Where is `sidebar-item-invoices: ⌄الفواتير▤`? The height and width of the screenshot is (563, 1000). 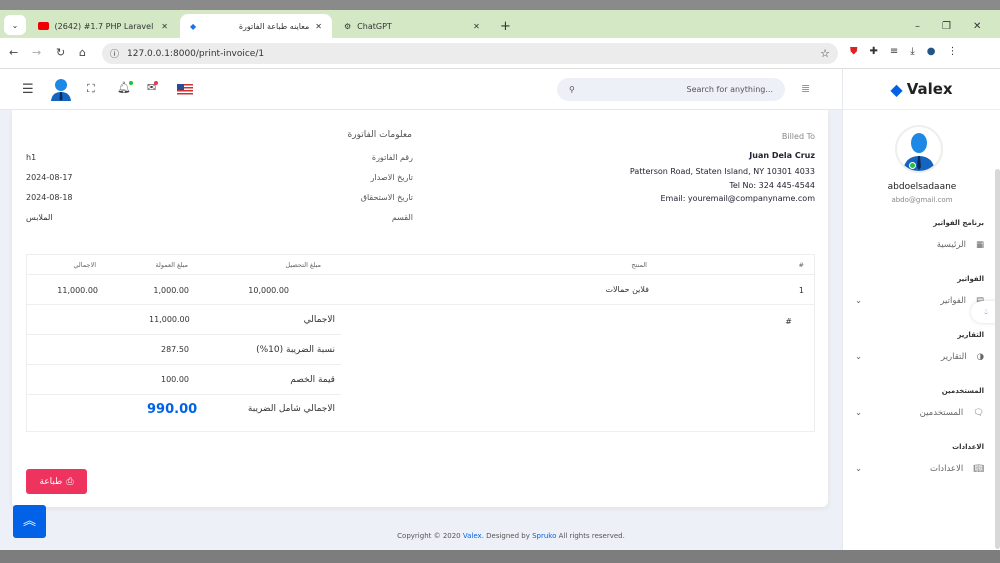
sidebar-item-invoices: ⌄الفواتير▤ is located at coordinates (919, 301).